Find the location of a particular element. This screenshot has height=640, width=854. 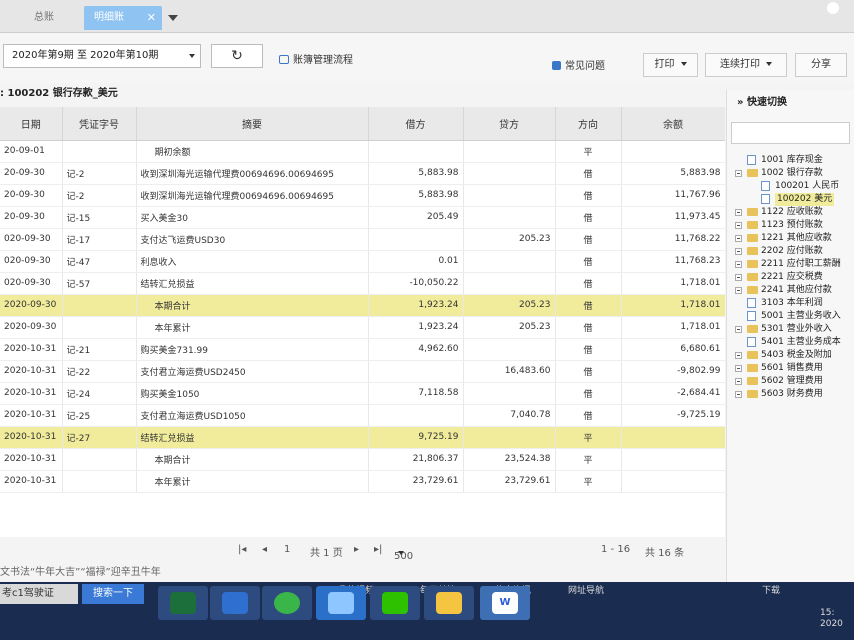

table-row: 2020-10-31 本期合计 21,806.37 23,524.38 平 is located at coordinates (362, 459).